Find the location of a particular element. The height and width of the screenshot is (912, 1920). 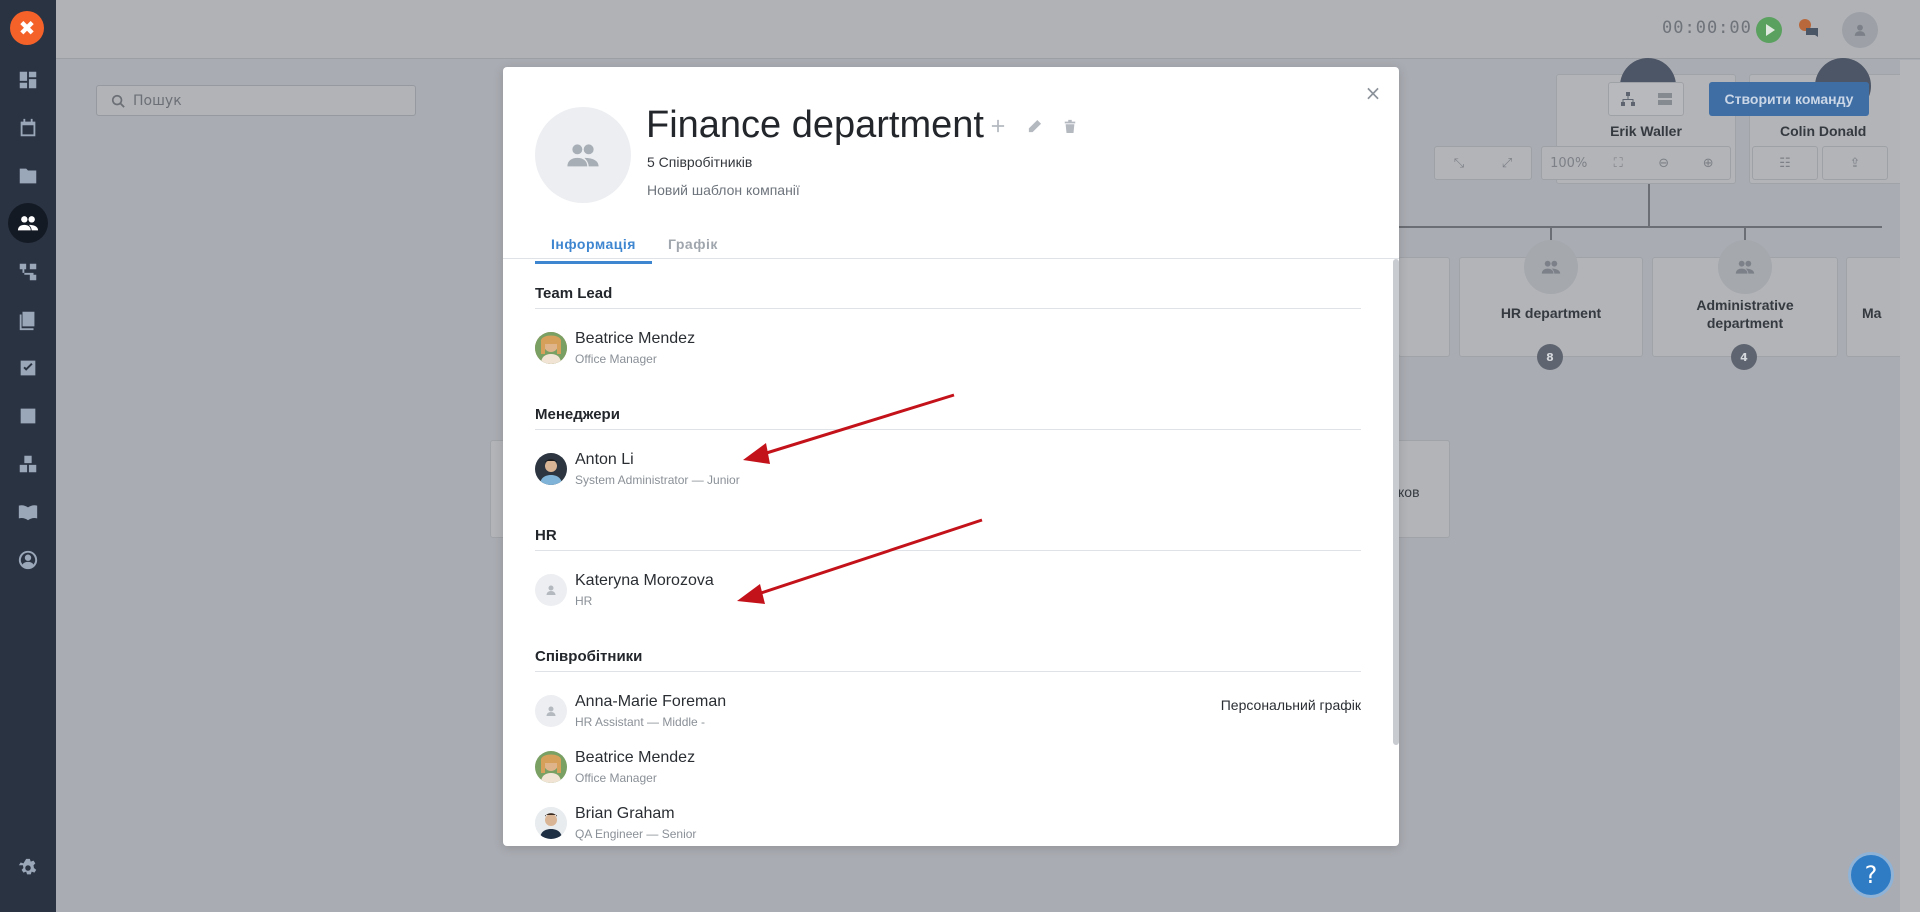

list-view-icon is located at coordinates (1664, 99).